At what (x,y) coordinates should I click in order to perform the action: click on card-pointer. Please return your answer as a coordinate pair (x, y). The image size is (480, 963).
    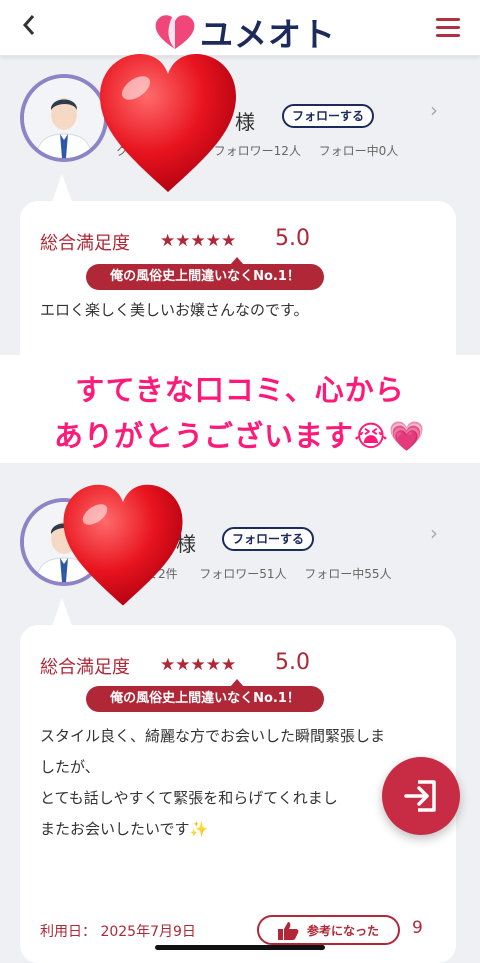
    Looking at the image, I should click on (62, 188).